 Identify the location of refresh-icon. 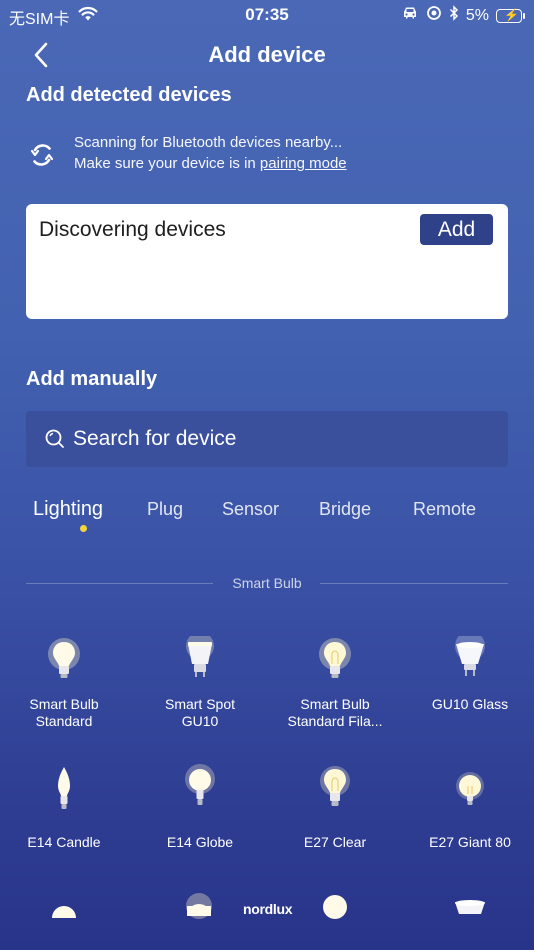
(42, 155).